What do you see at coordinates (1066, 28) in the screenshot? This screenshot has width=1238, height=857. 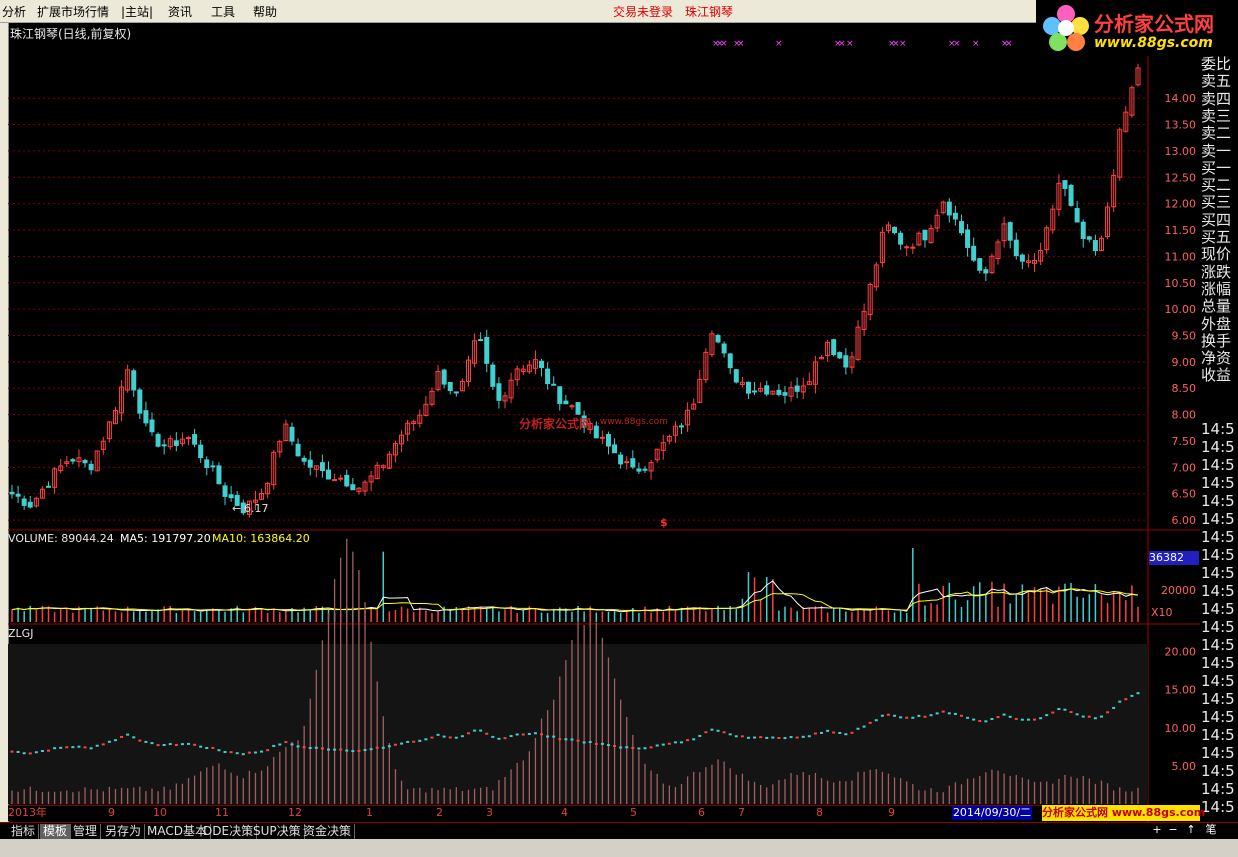 I see `flower-logo-icon` at bounding box center [1066, 28].